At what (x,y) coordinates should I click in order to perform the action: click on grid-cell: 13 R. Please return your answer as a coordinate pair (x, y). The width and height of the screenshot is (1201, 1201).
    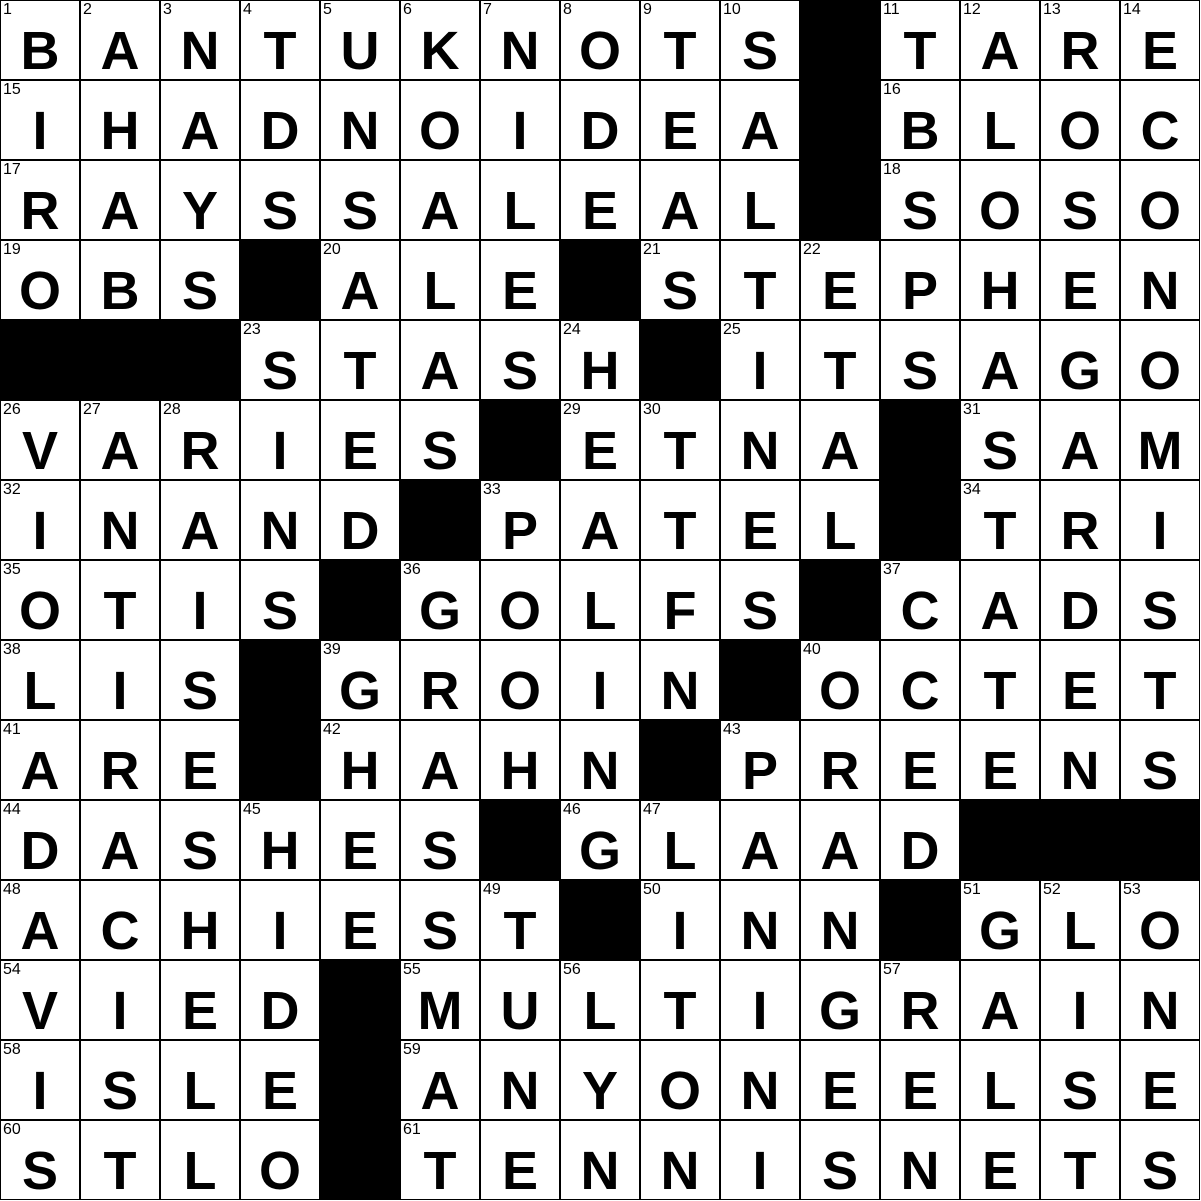
    Looking at the image, I should click on (1080, 40).